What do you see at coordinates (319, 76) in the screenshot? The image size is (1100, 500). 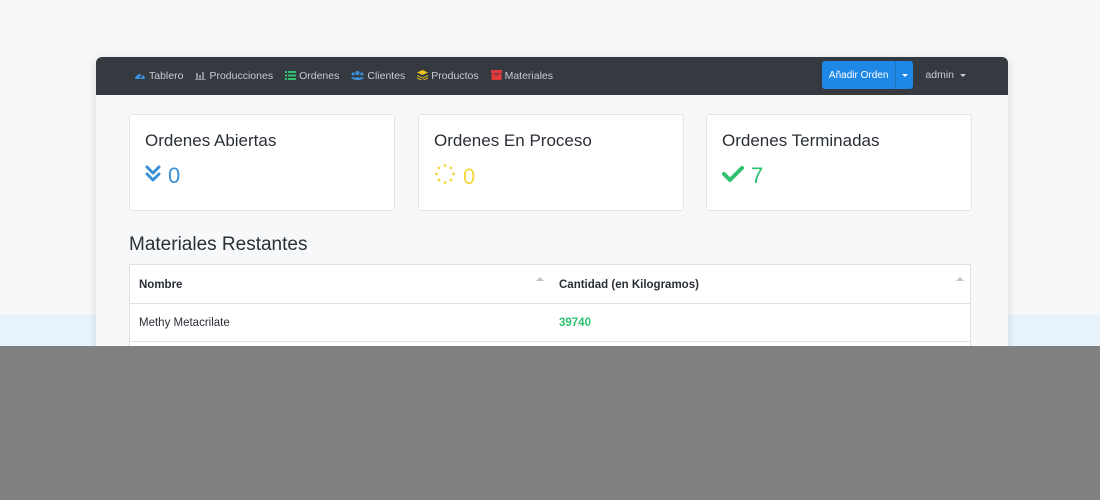 I see `nav-item-label: Ordenes` at bounding box center [319, 76].